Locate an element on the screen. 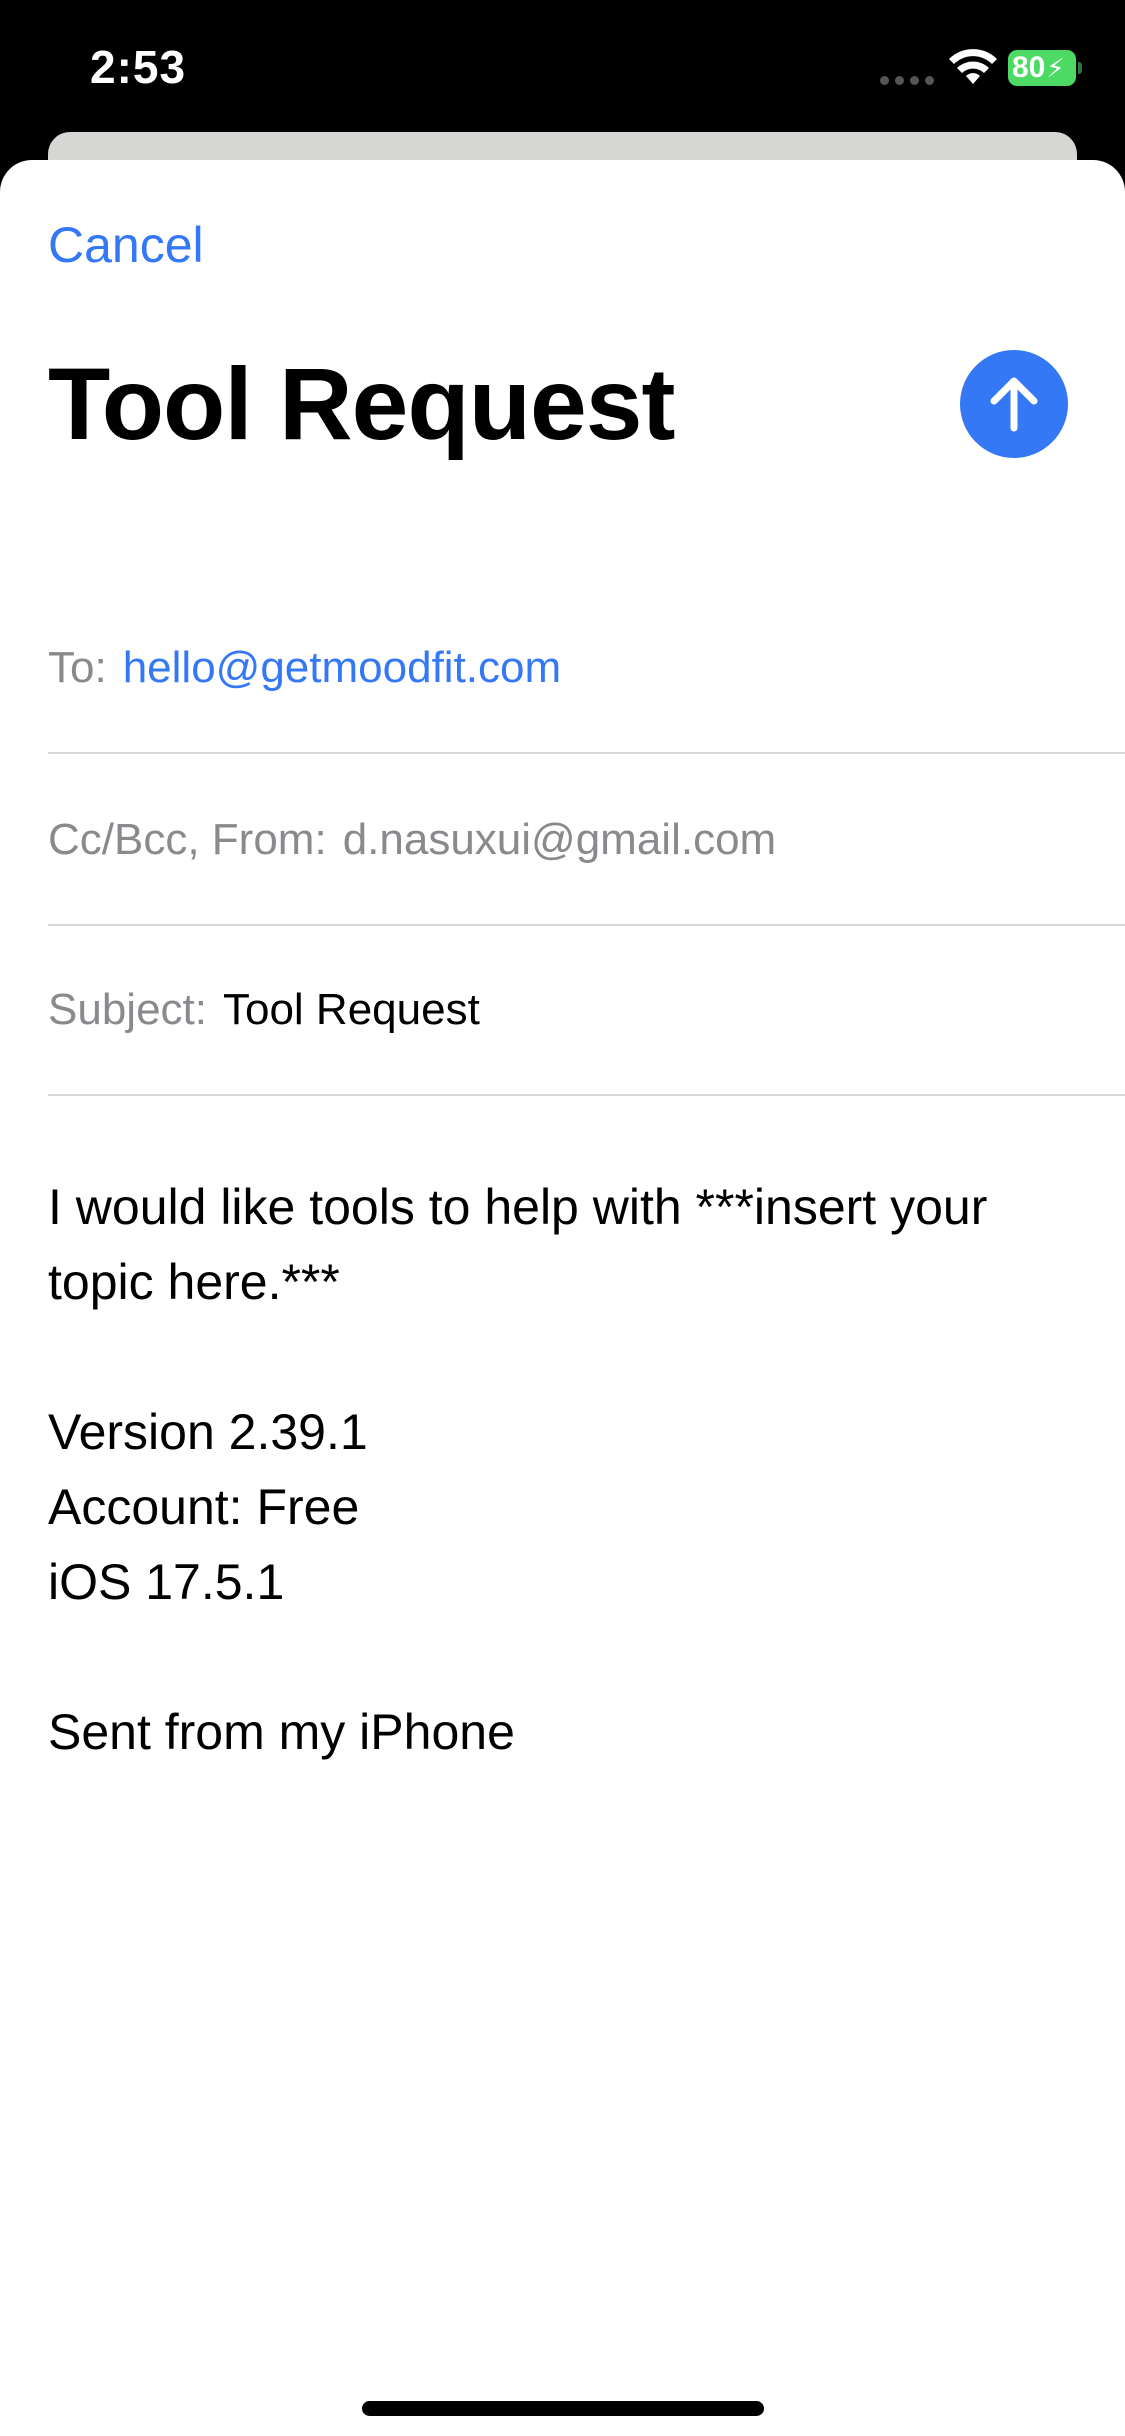 The height and width of the screenshot is (2436, 1125). battery-level: 80 is located at coordinates (1029, 67).